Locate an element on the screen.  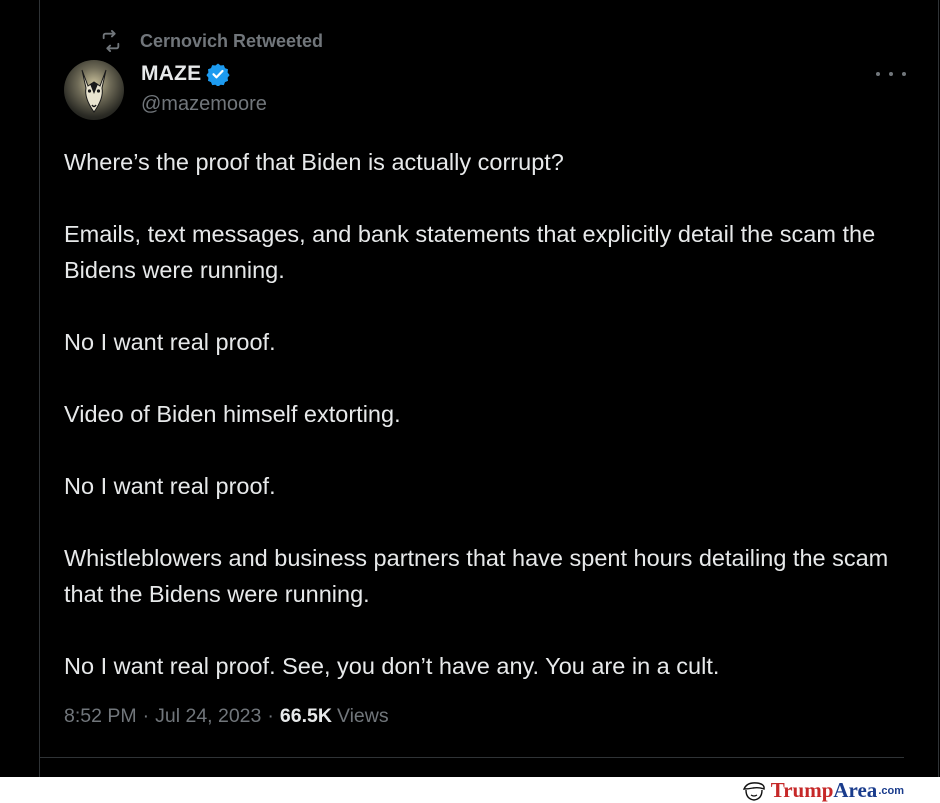
author-display-name: MAZE is located at coordinates (171, 74).